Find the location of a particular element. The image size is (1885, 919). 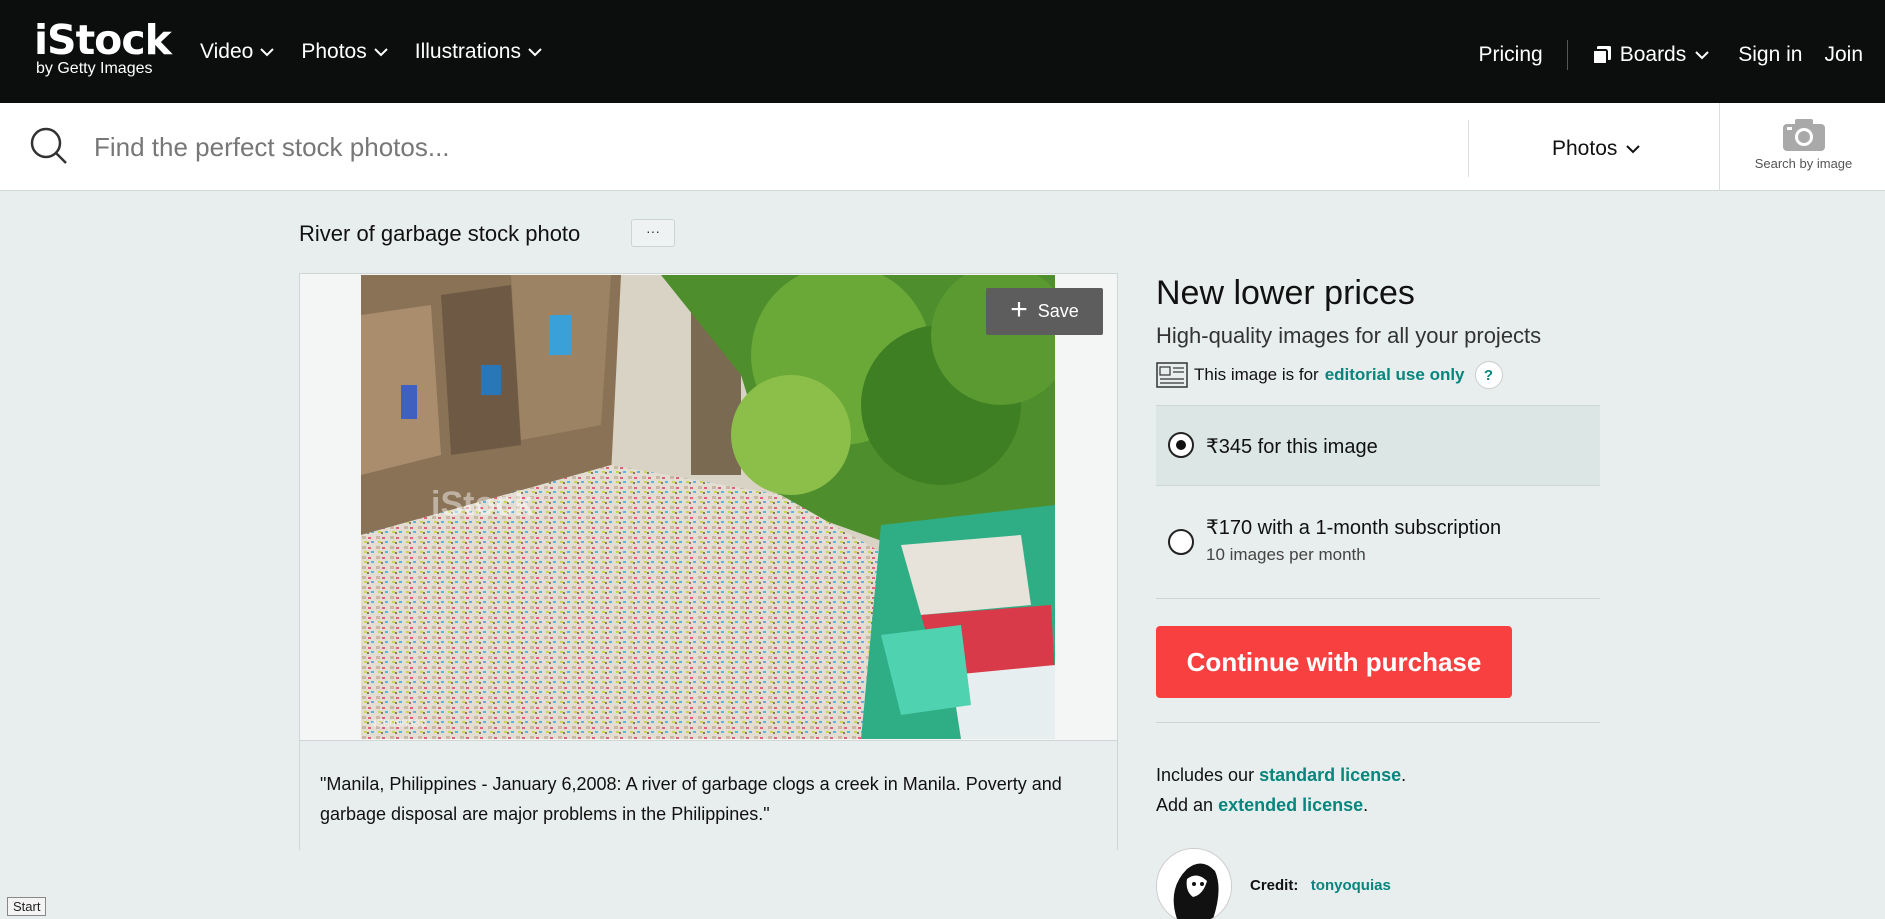

boards-label: Boards is located at coordinates (1653, 54).